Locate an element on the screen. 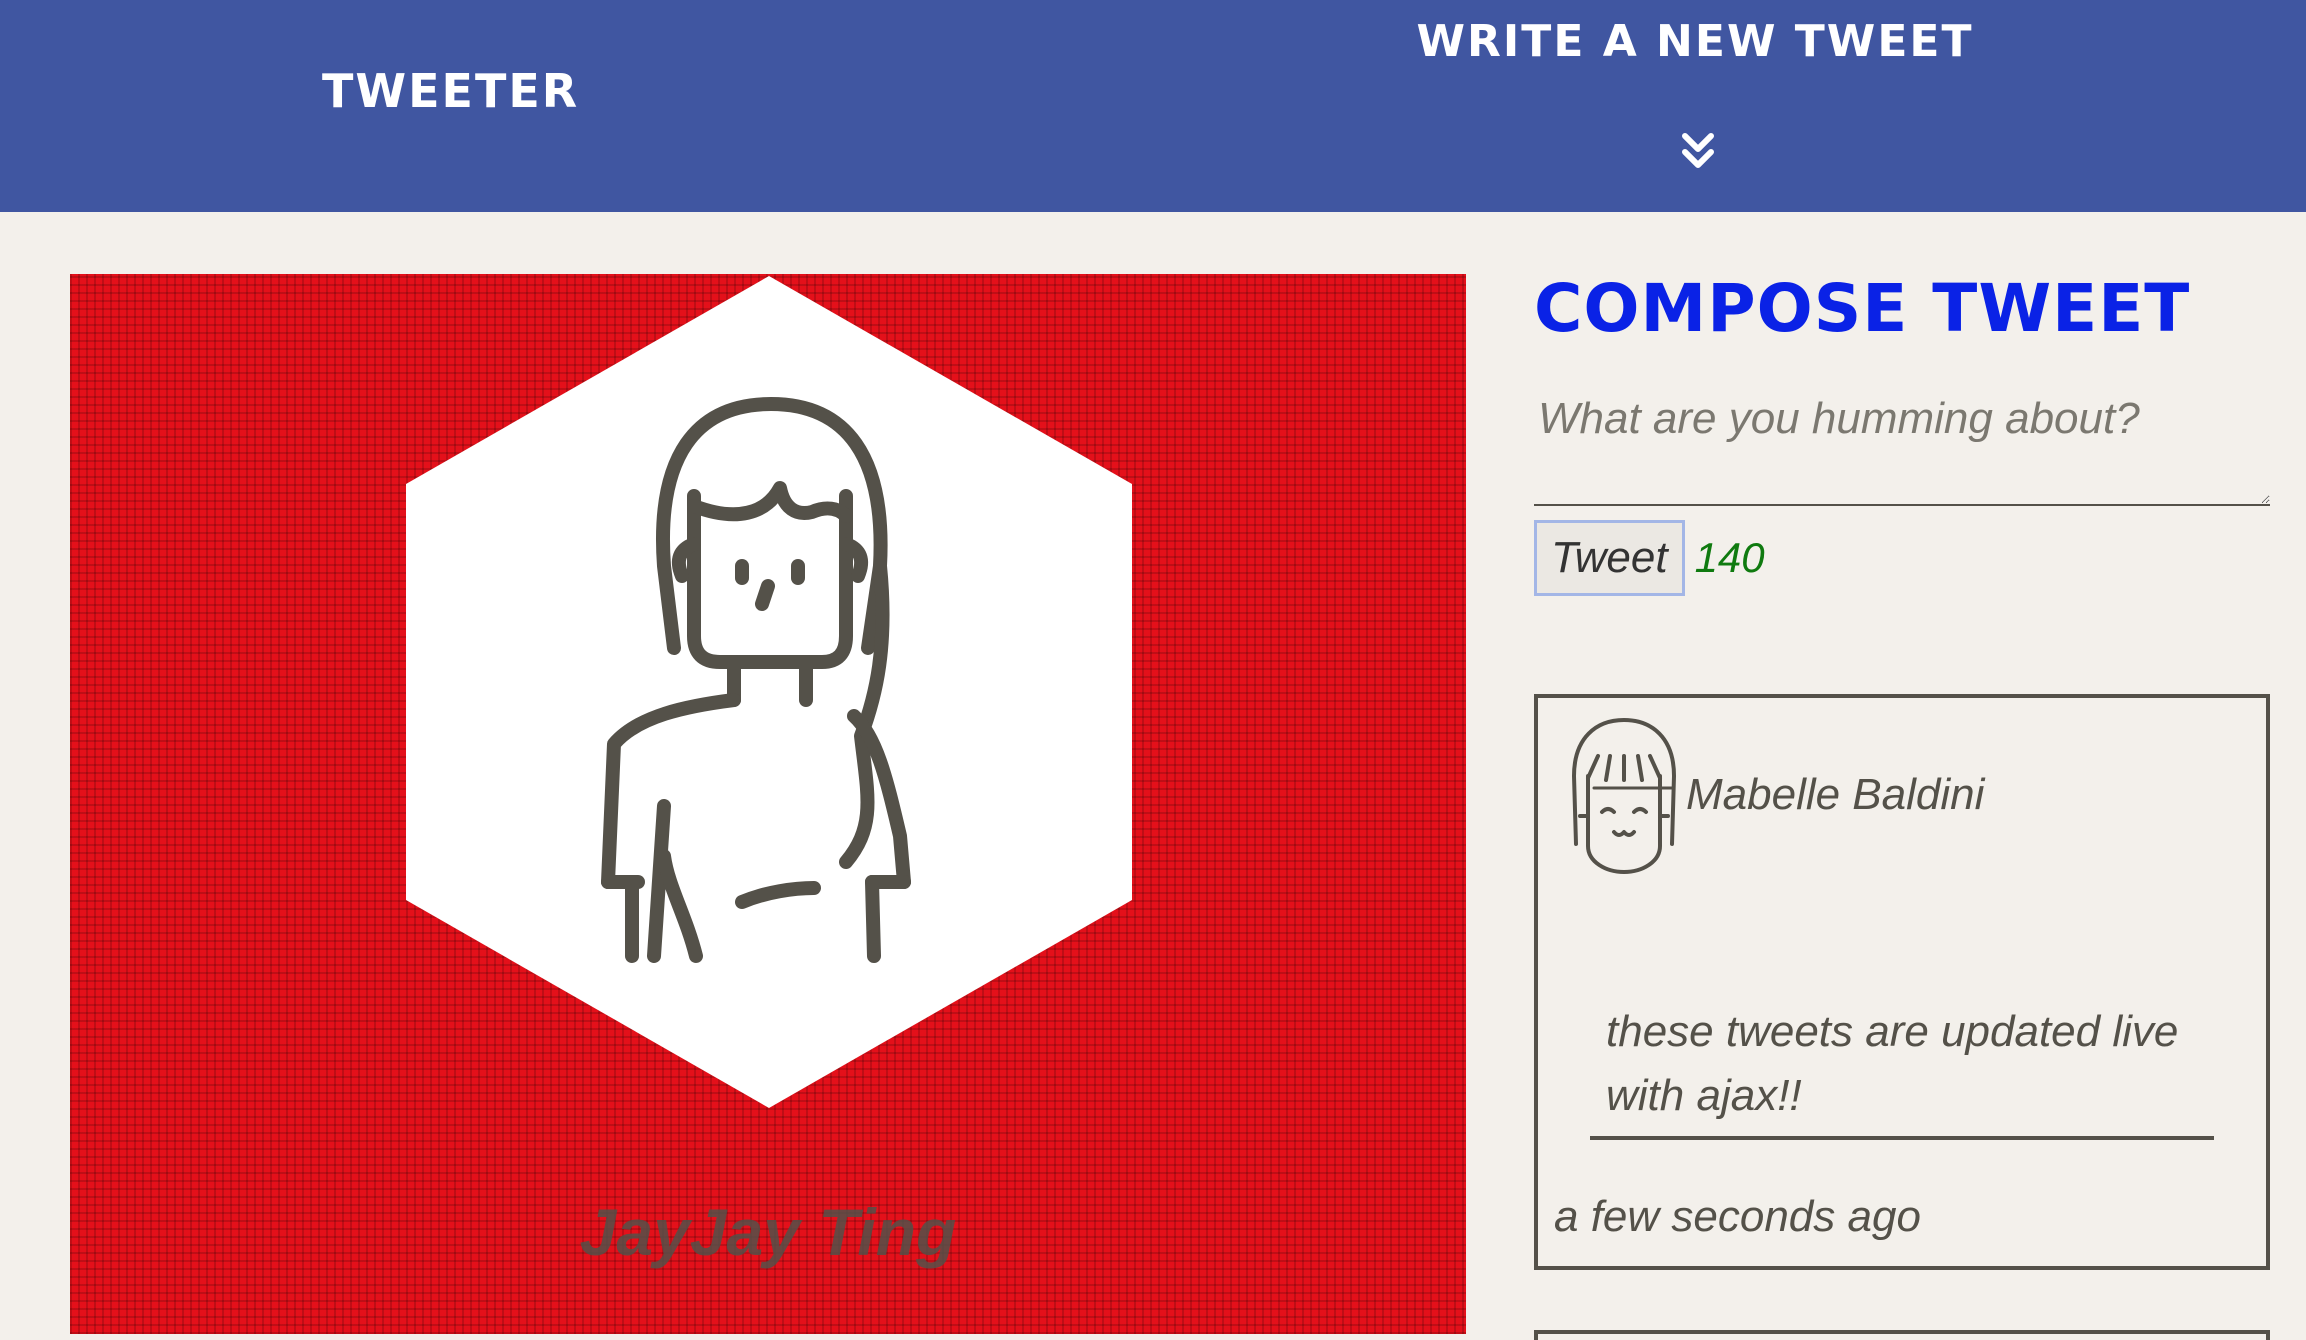  tweet-timestamp: a few seconds ago is located at coordinates (1737, 1216).